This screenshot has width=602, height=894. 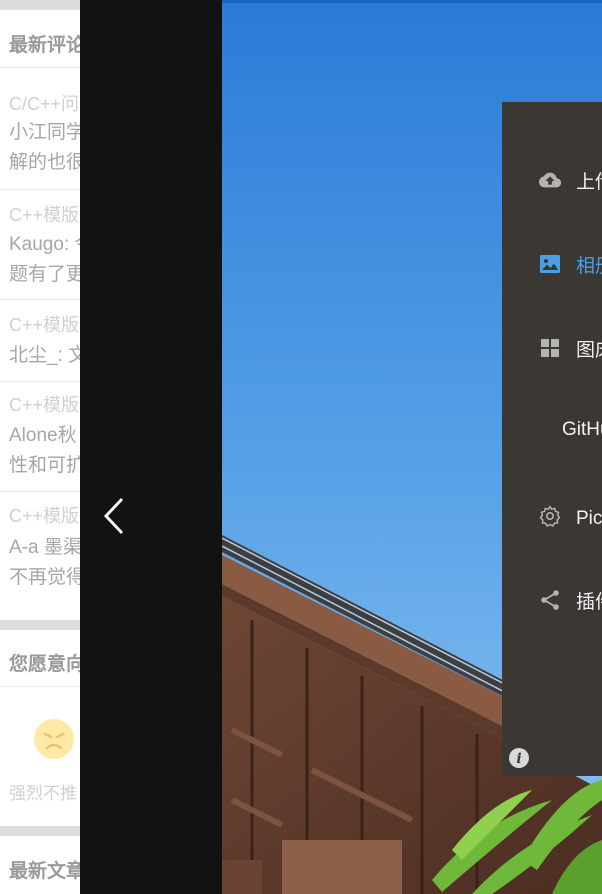 What do you see at coordinates (44, 355) in the screenshot?
I see `comment-text: 北尘_: 文` at bounding box center [44, 355].